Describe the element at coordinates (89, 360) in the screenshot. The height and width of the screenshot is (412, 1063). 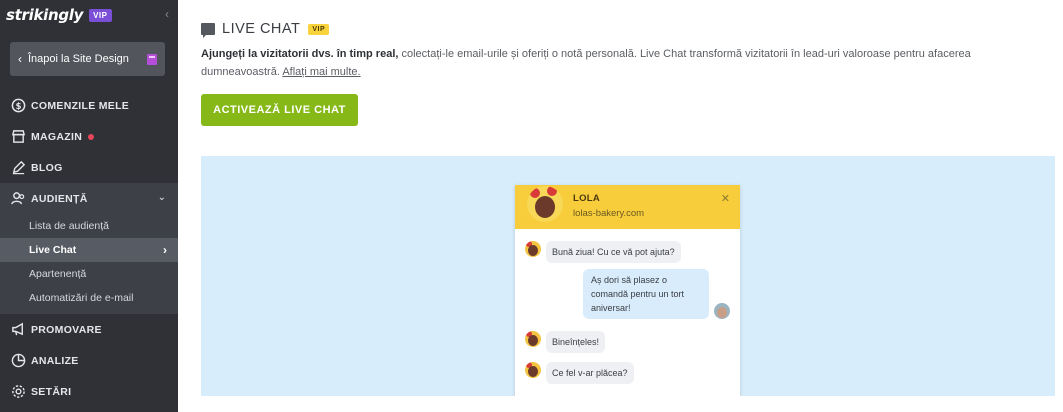
I see `sidebar-item-analytics: ANALIZE` at that location.